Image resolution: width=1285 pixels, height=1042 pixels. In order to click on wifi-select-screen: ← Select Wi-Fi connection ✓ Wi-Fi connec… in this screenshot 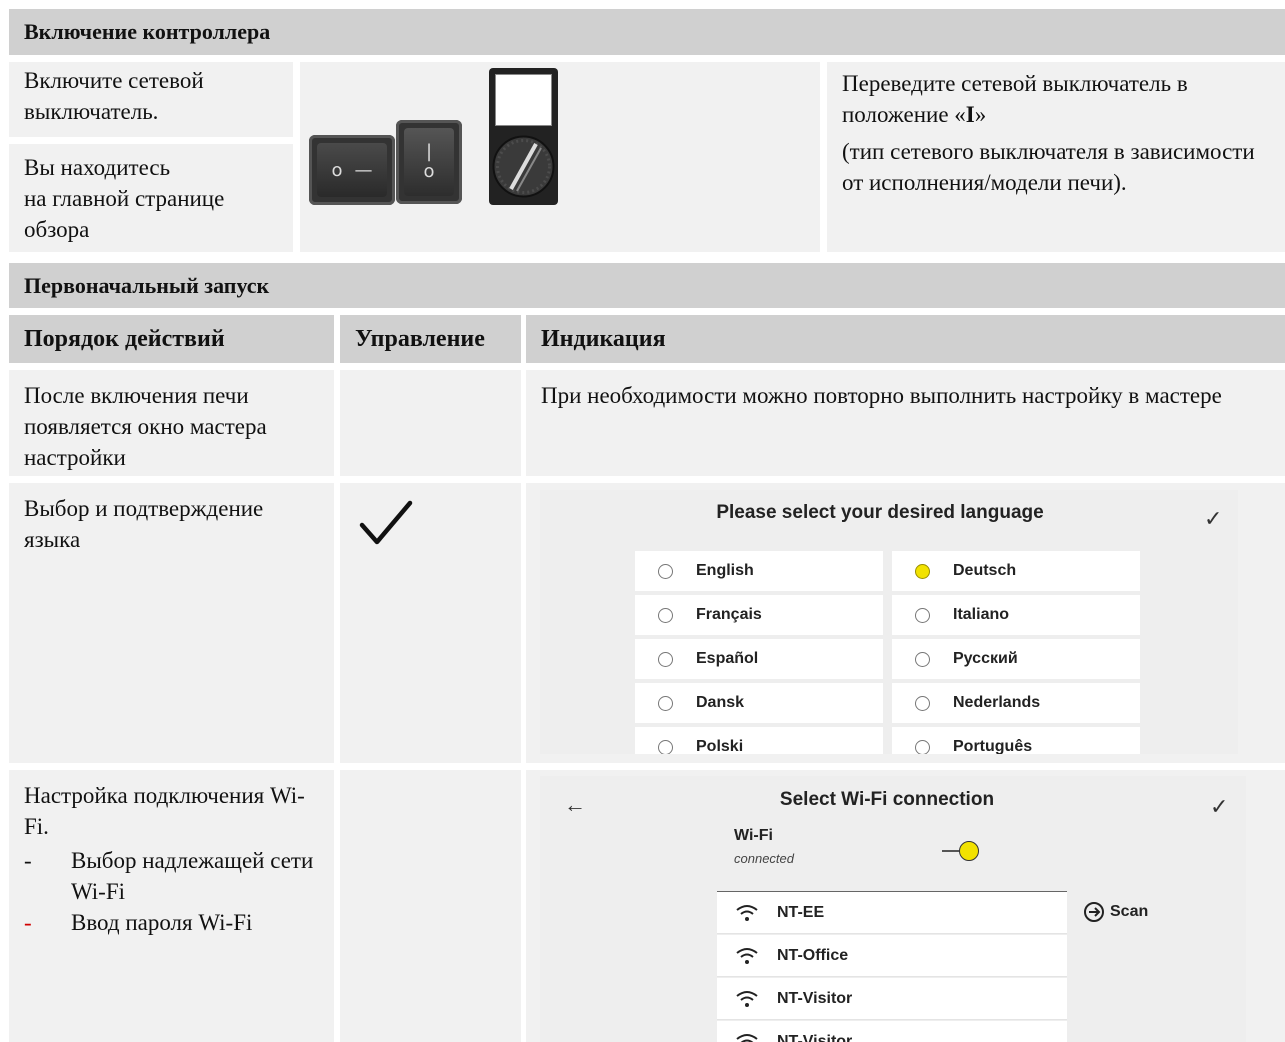, I will do `click(893, 909)`.